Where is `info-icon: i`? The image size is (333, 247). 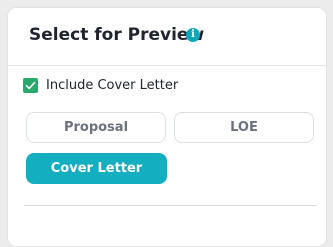
info-icon: i is located at coordinates (193, 35).